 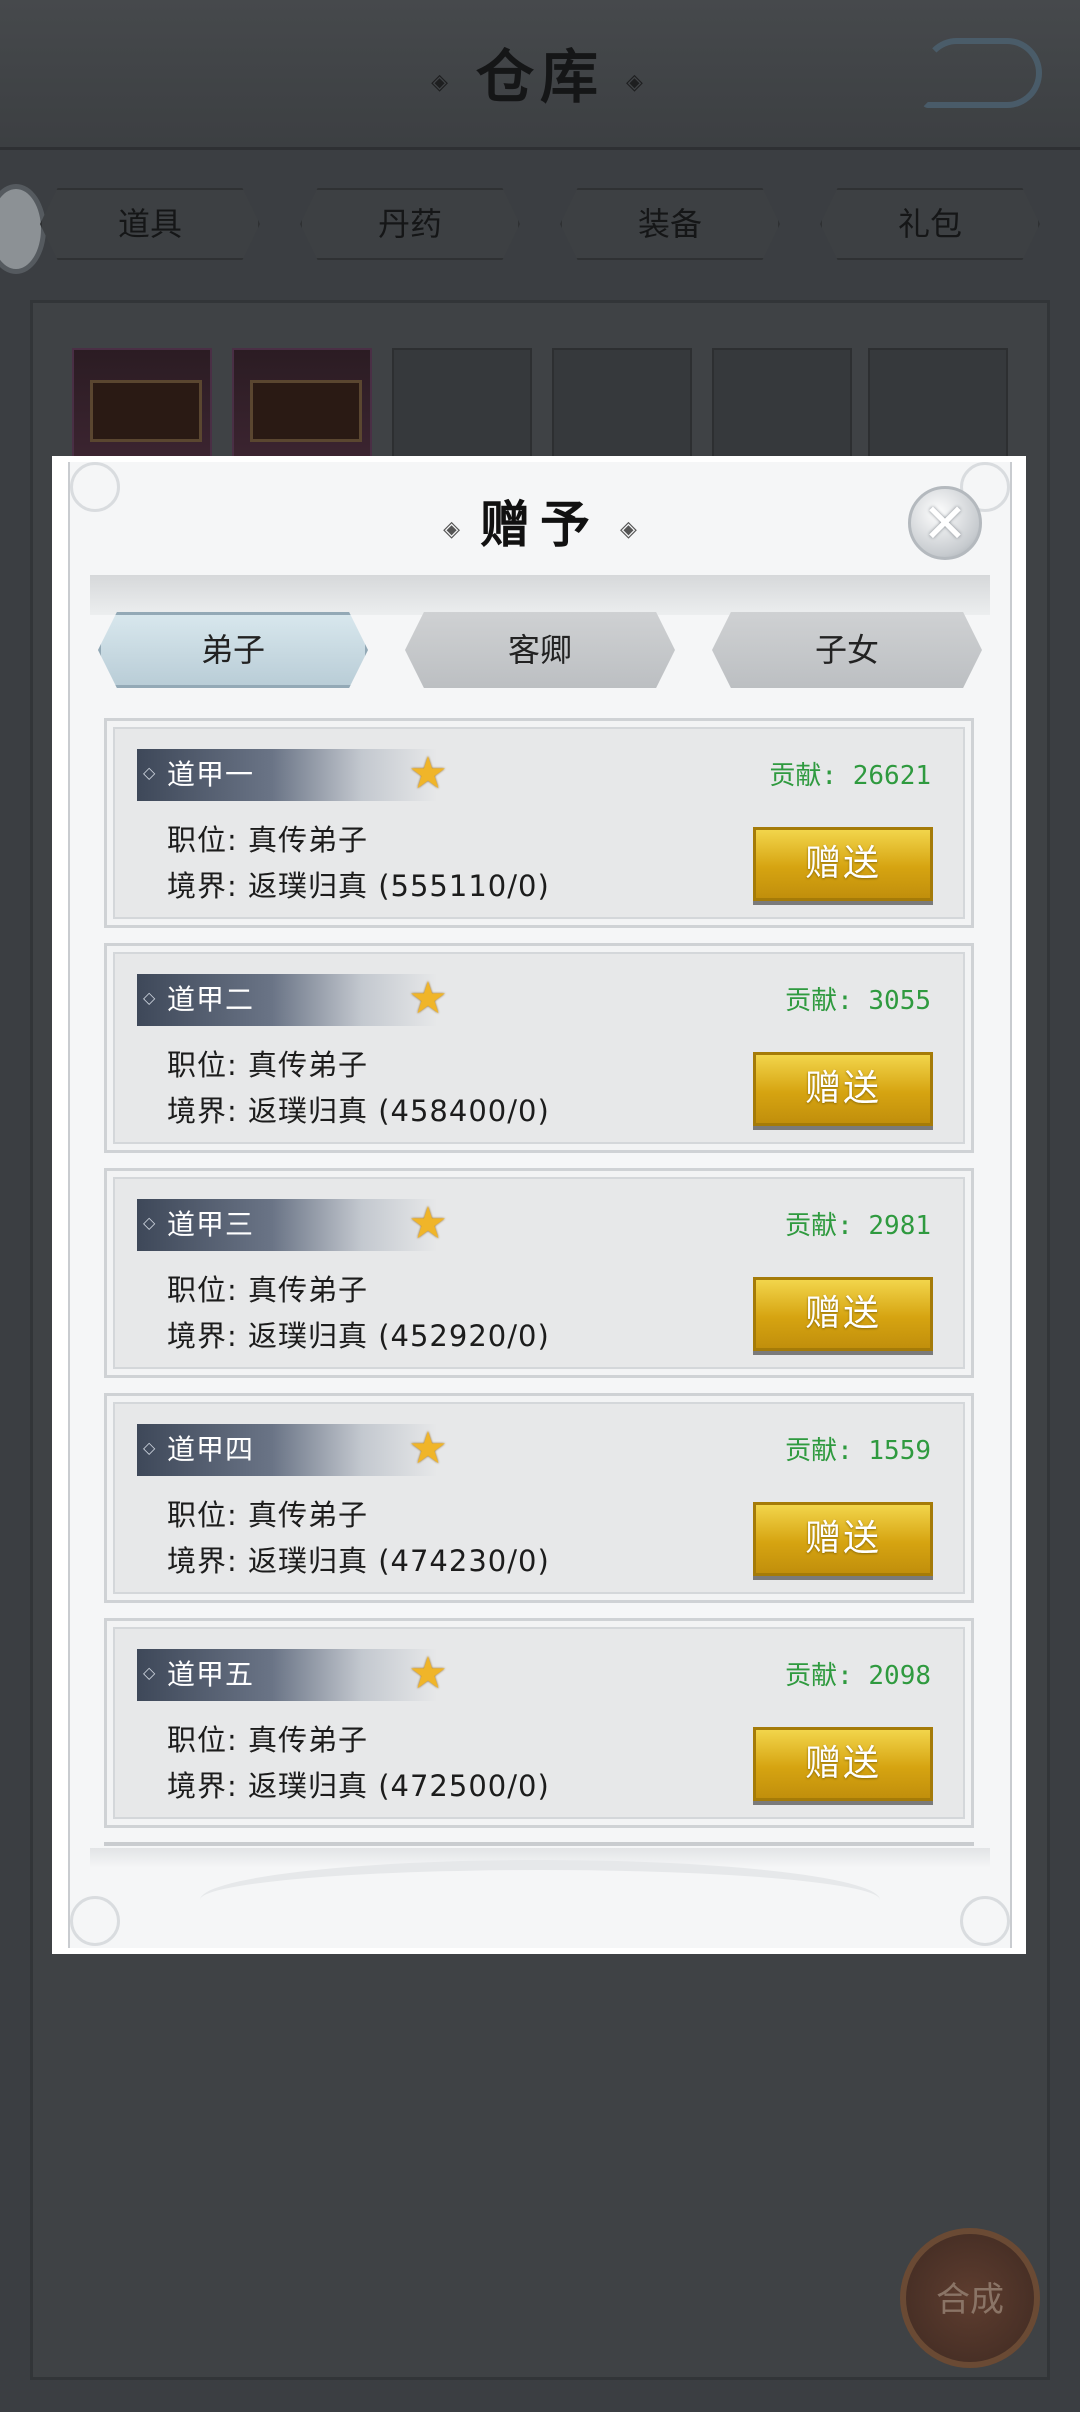 I want to click on list-bottom-divider, so click(x=539, y=1844).